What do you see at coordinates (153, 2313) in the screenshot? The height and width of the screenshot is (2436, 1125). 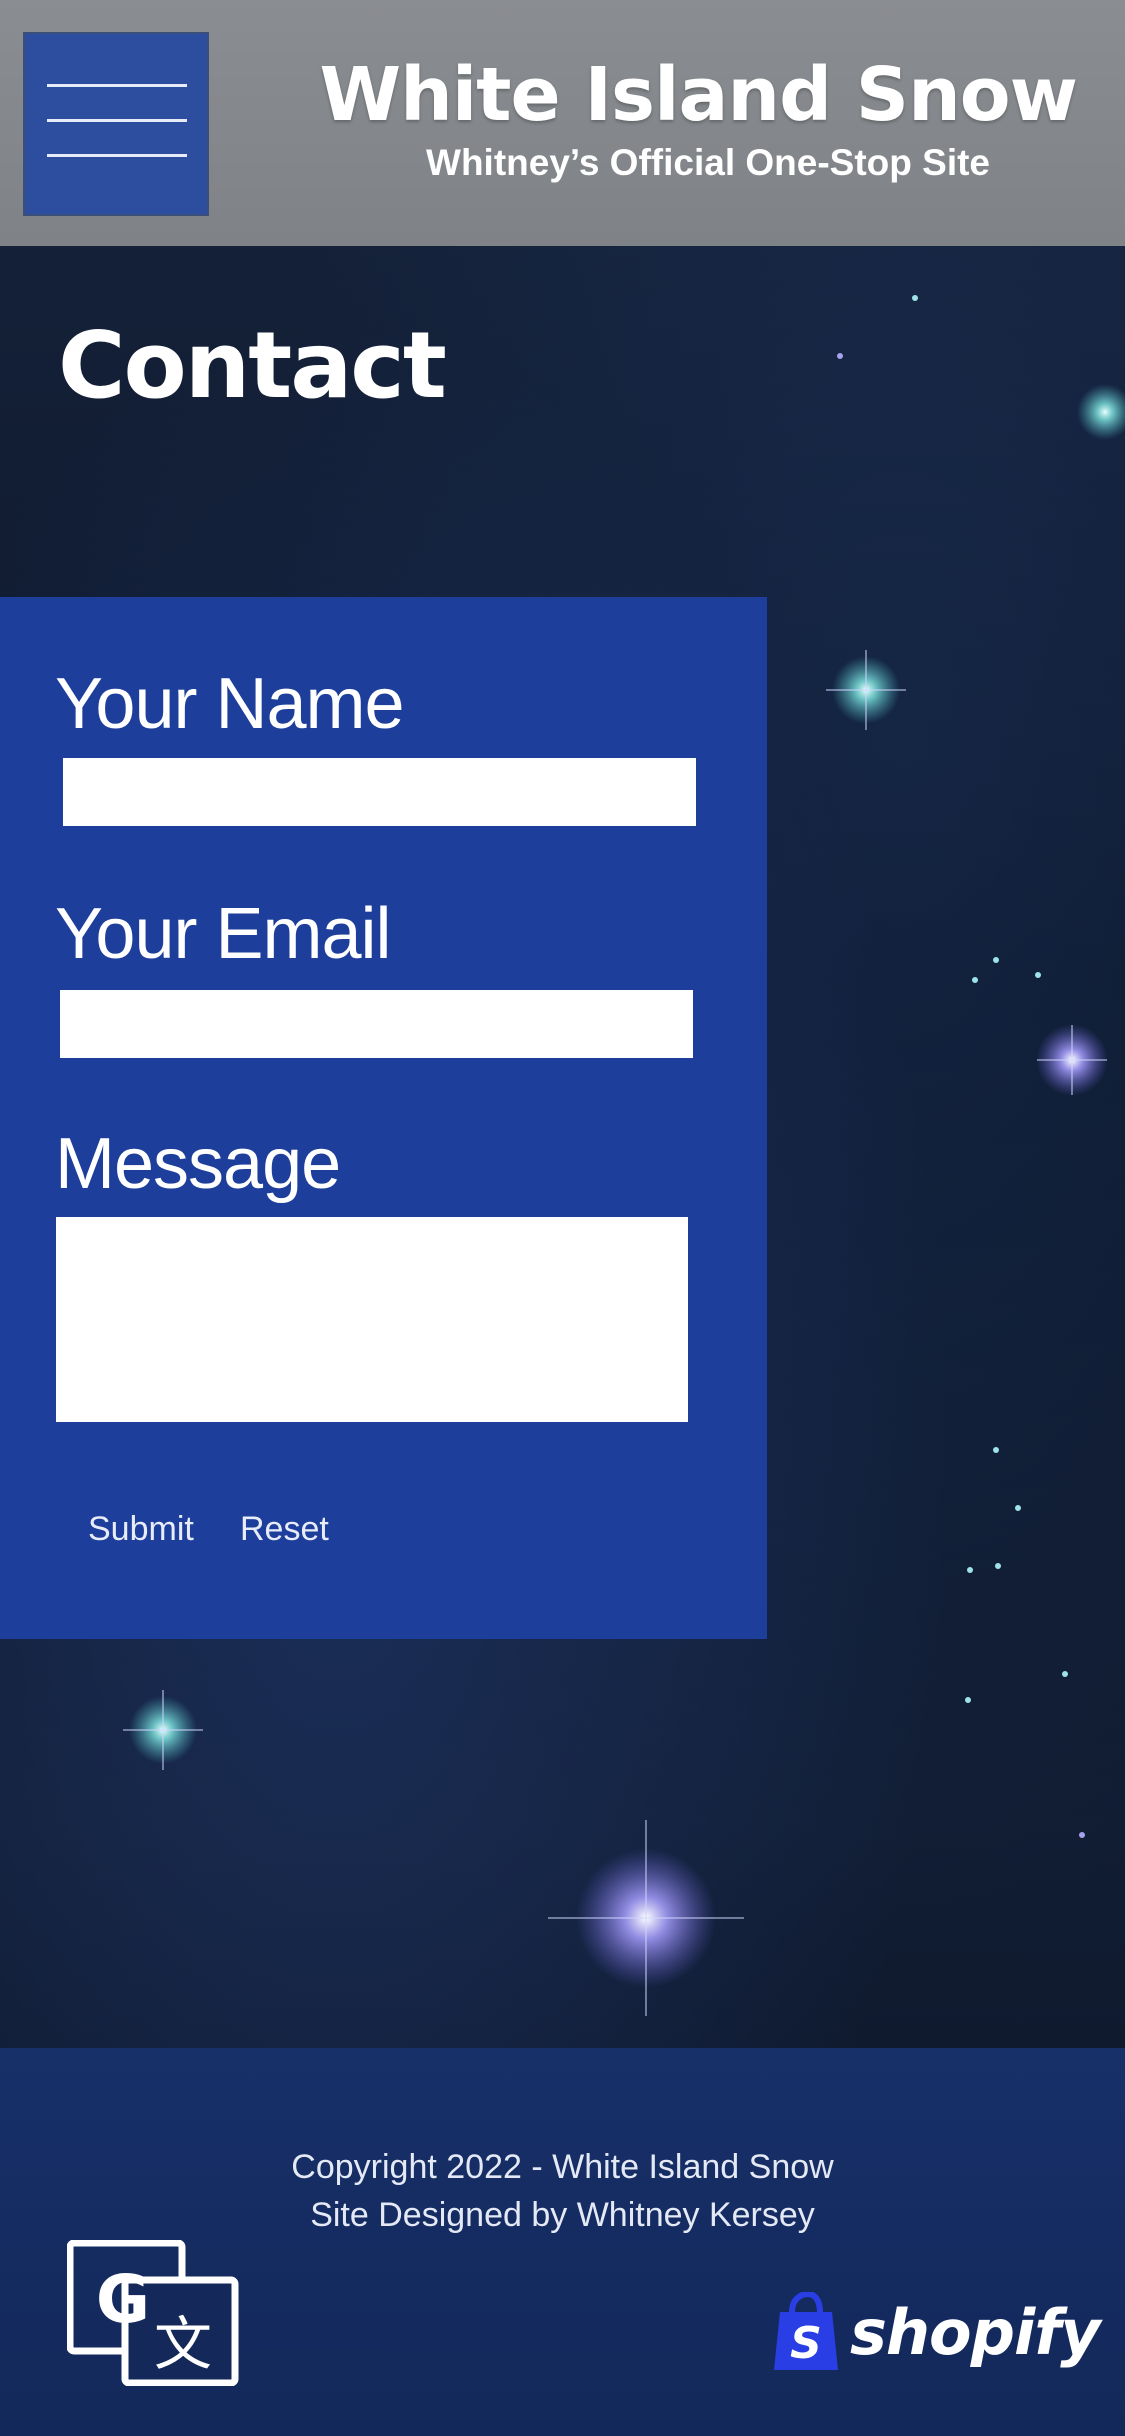 I see `google-translate-icon: G 文` at bounding box center [153, 2313].